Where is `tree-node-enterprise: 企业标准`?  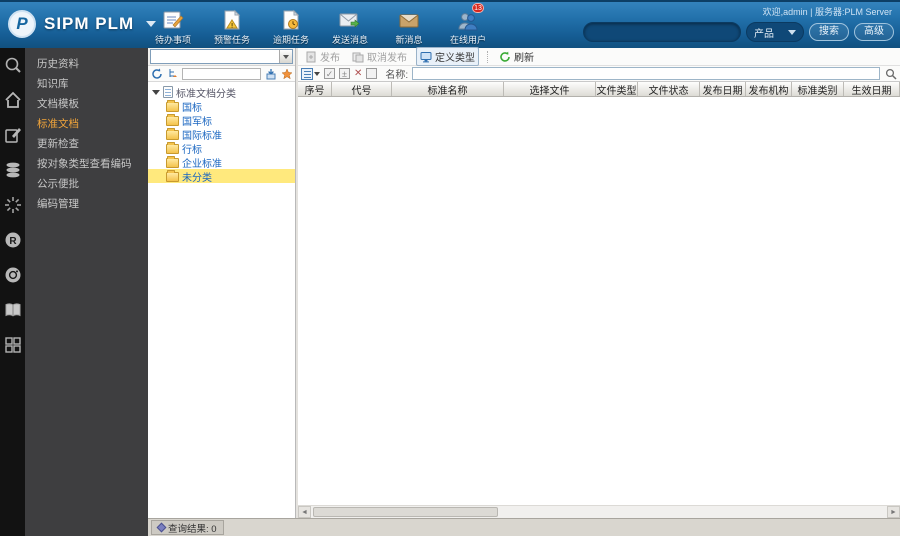 tree-node-enterprise: 企业标准 is located at coordinates (221, 162).